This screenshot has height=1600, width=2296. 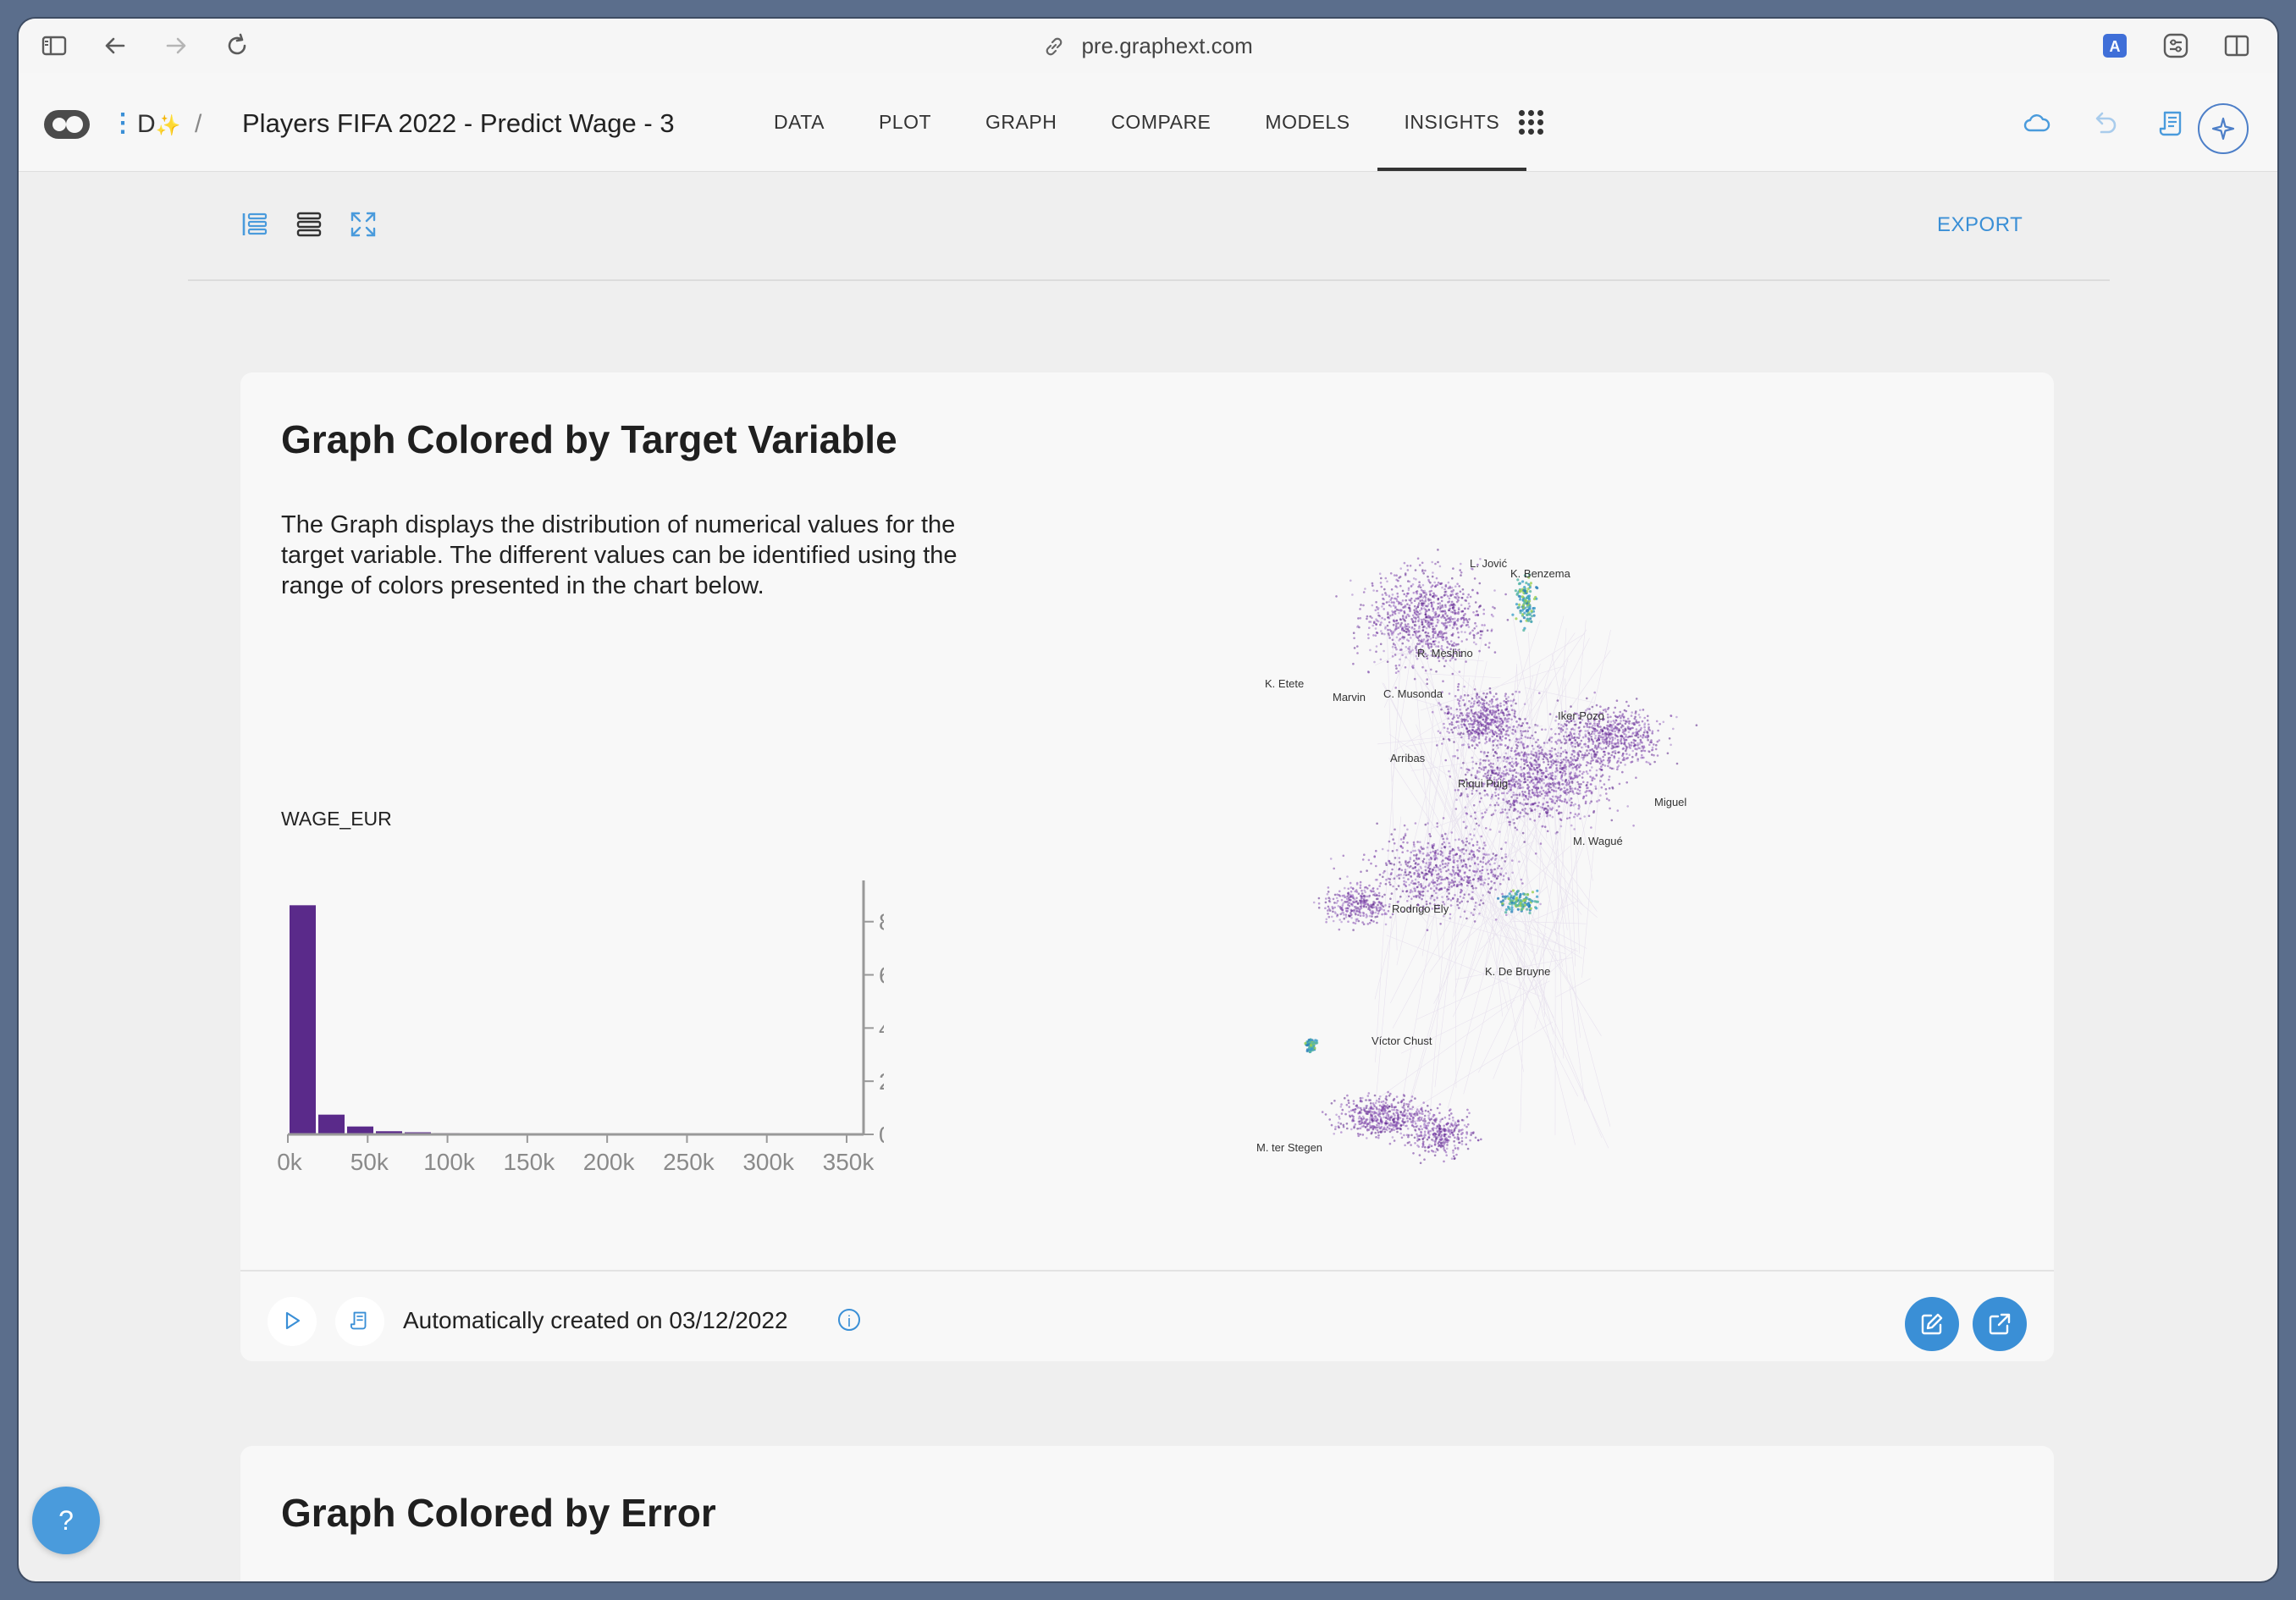 I want to click on link-icon, so click(x=1057, y=45).